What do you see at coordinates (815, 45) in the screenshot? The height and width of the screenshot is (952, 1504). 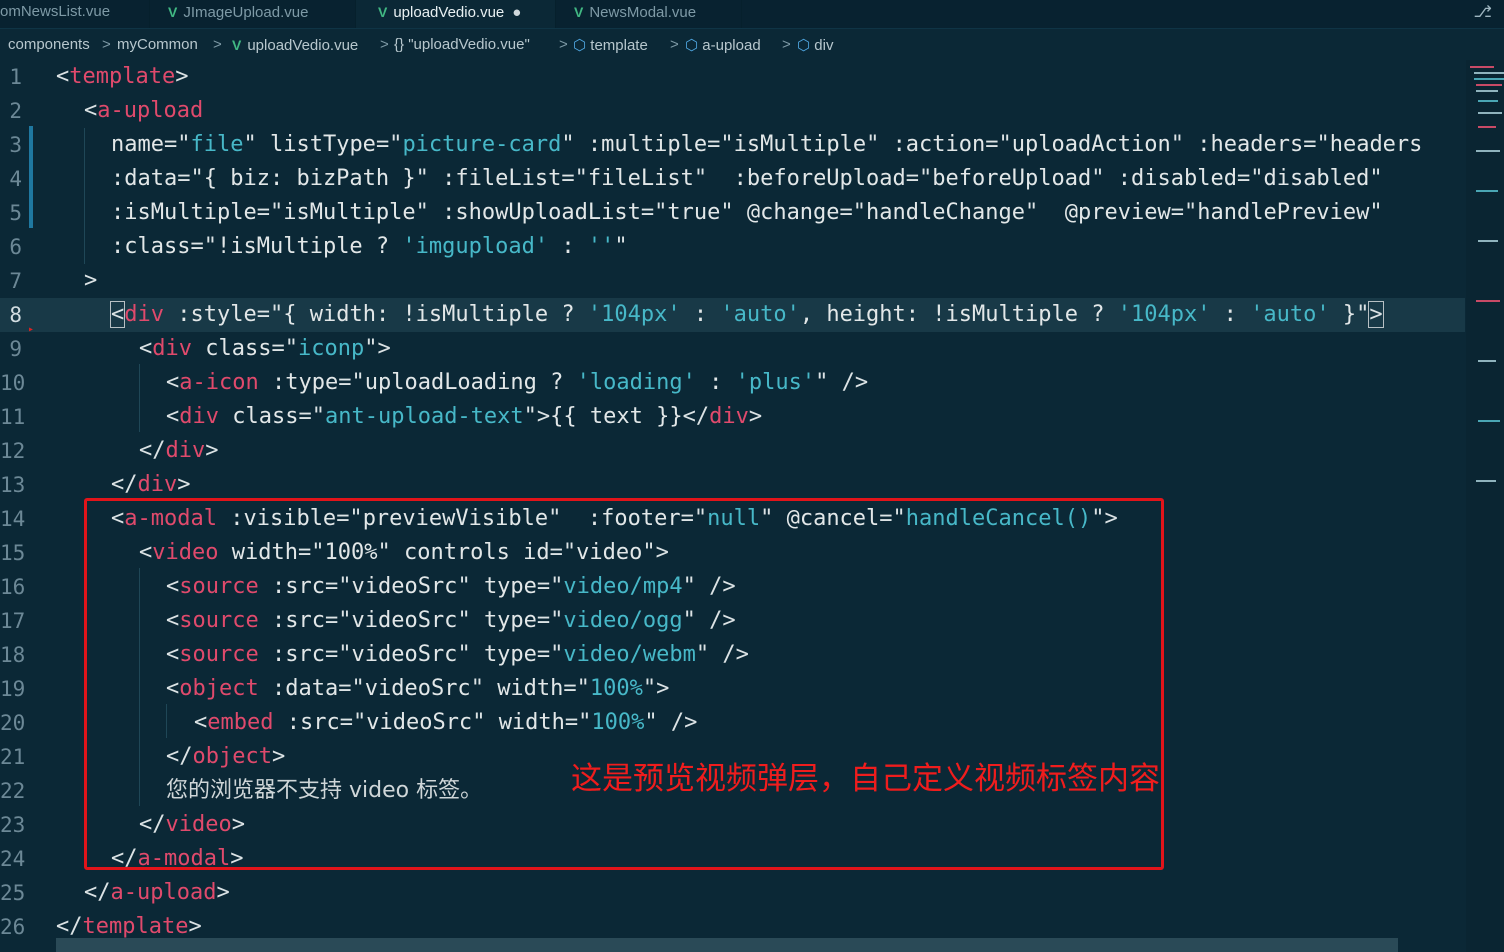 I see `breadcrumb-item-div: ⬡ div` at bounding box center [815, 45].